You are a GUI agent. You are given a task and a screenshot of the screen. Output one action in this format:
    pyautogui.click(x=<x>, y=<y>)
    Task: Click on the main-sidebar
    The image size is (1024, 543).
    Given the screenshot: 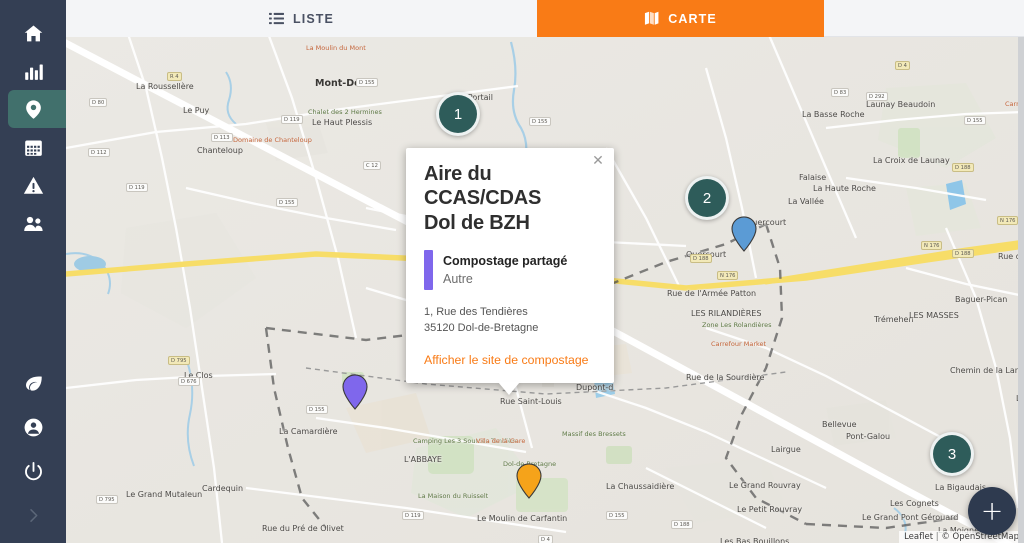 What is the action you would take?
    pyautogui.click(x=33, y=271)
    